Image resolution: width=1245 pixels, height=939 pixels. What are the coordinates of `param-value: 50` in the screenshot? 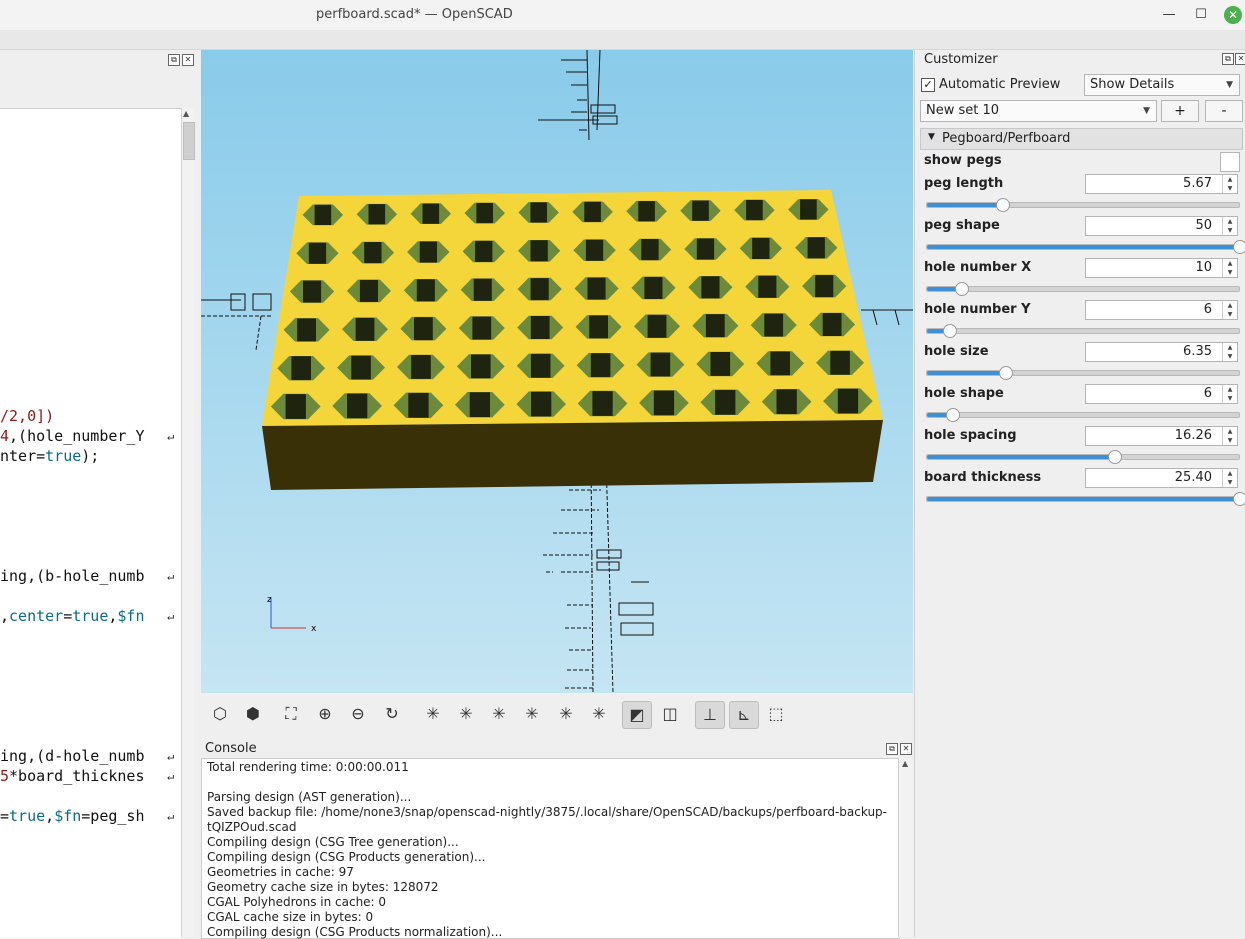 It's located at (1203, 225).